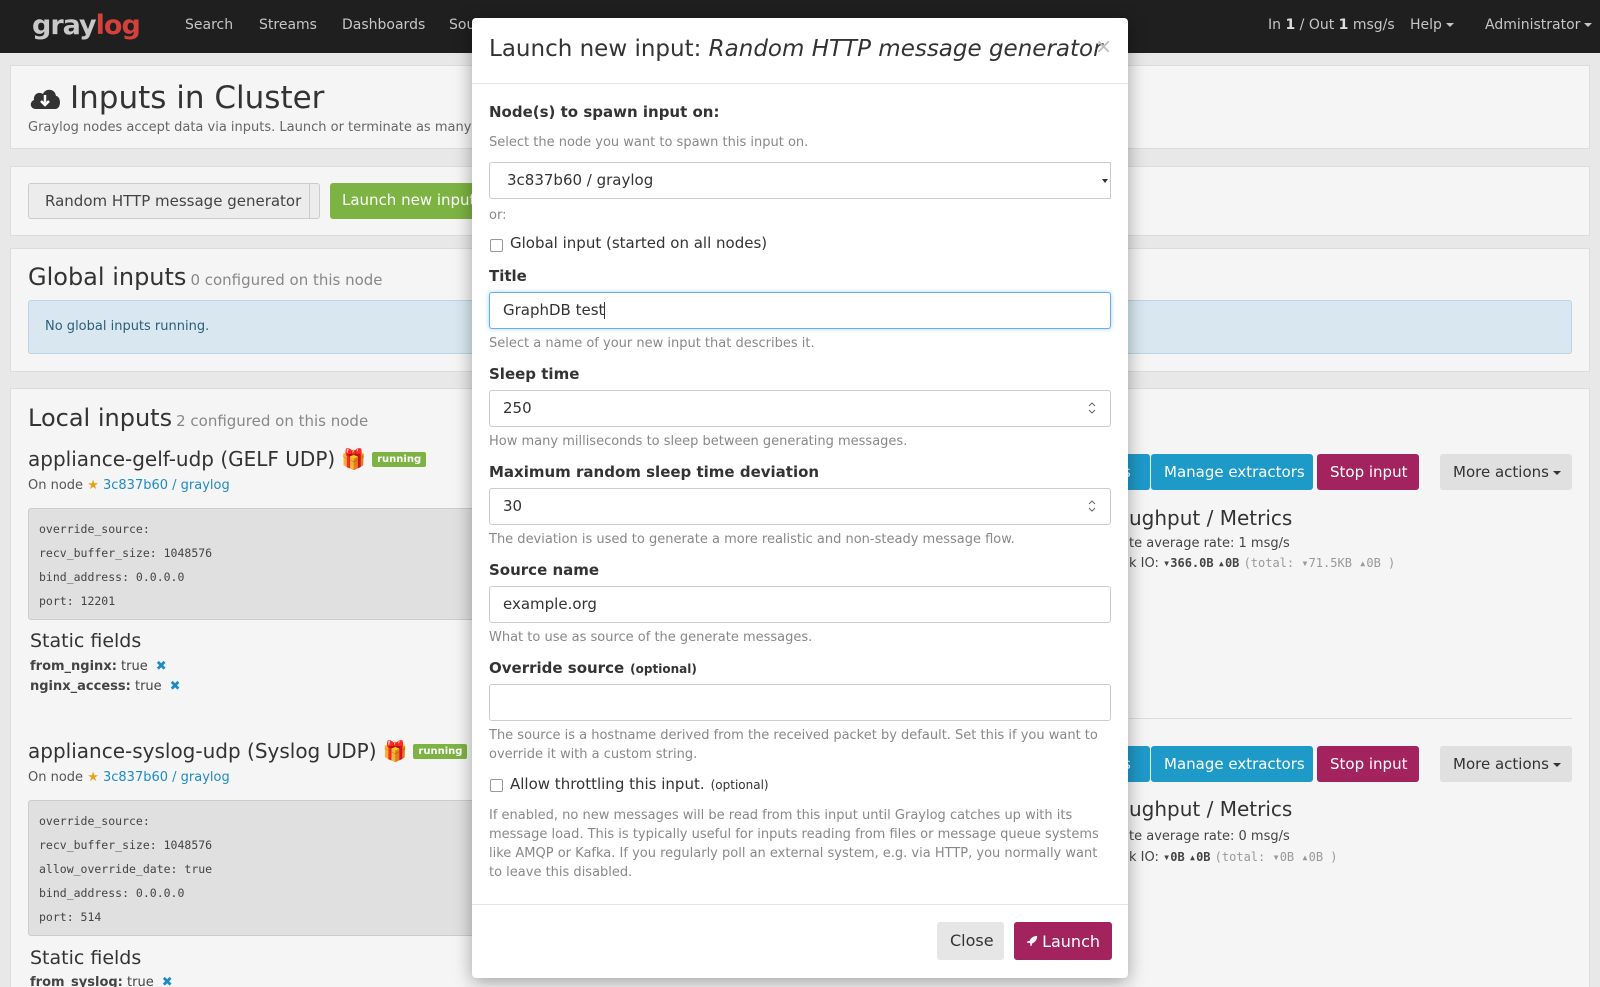 This screenshot has height=987, width=1600. Describe the element at coordinates (1032, 941) in the screenshot. I see `rocket-icon` at that location.